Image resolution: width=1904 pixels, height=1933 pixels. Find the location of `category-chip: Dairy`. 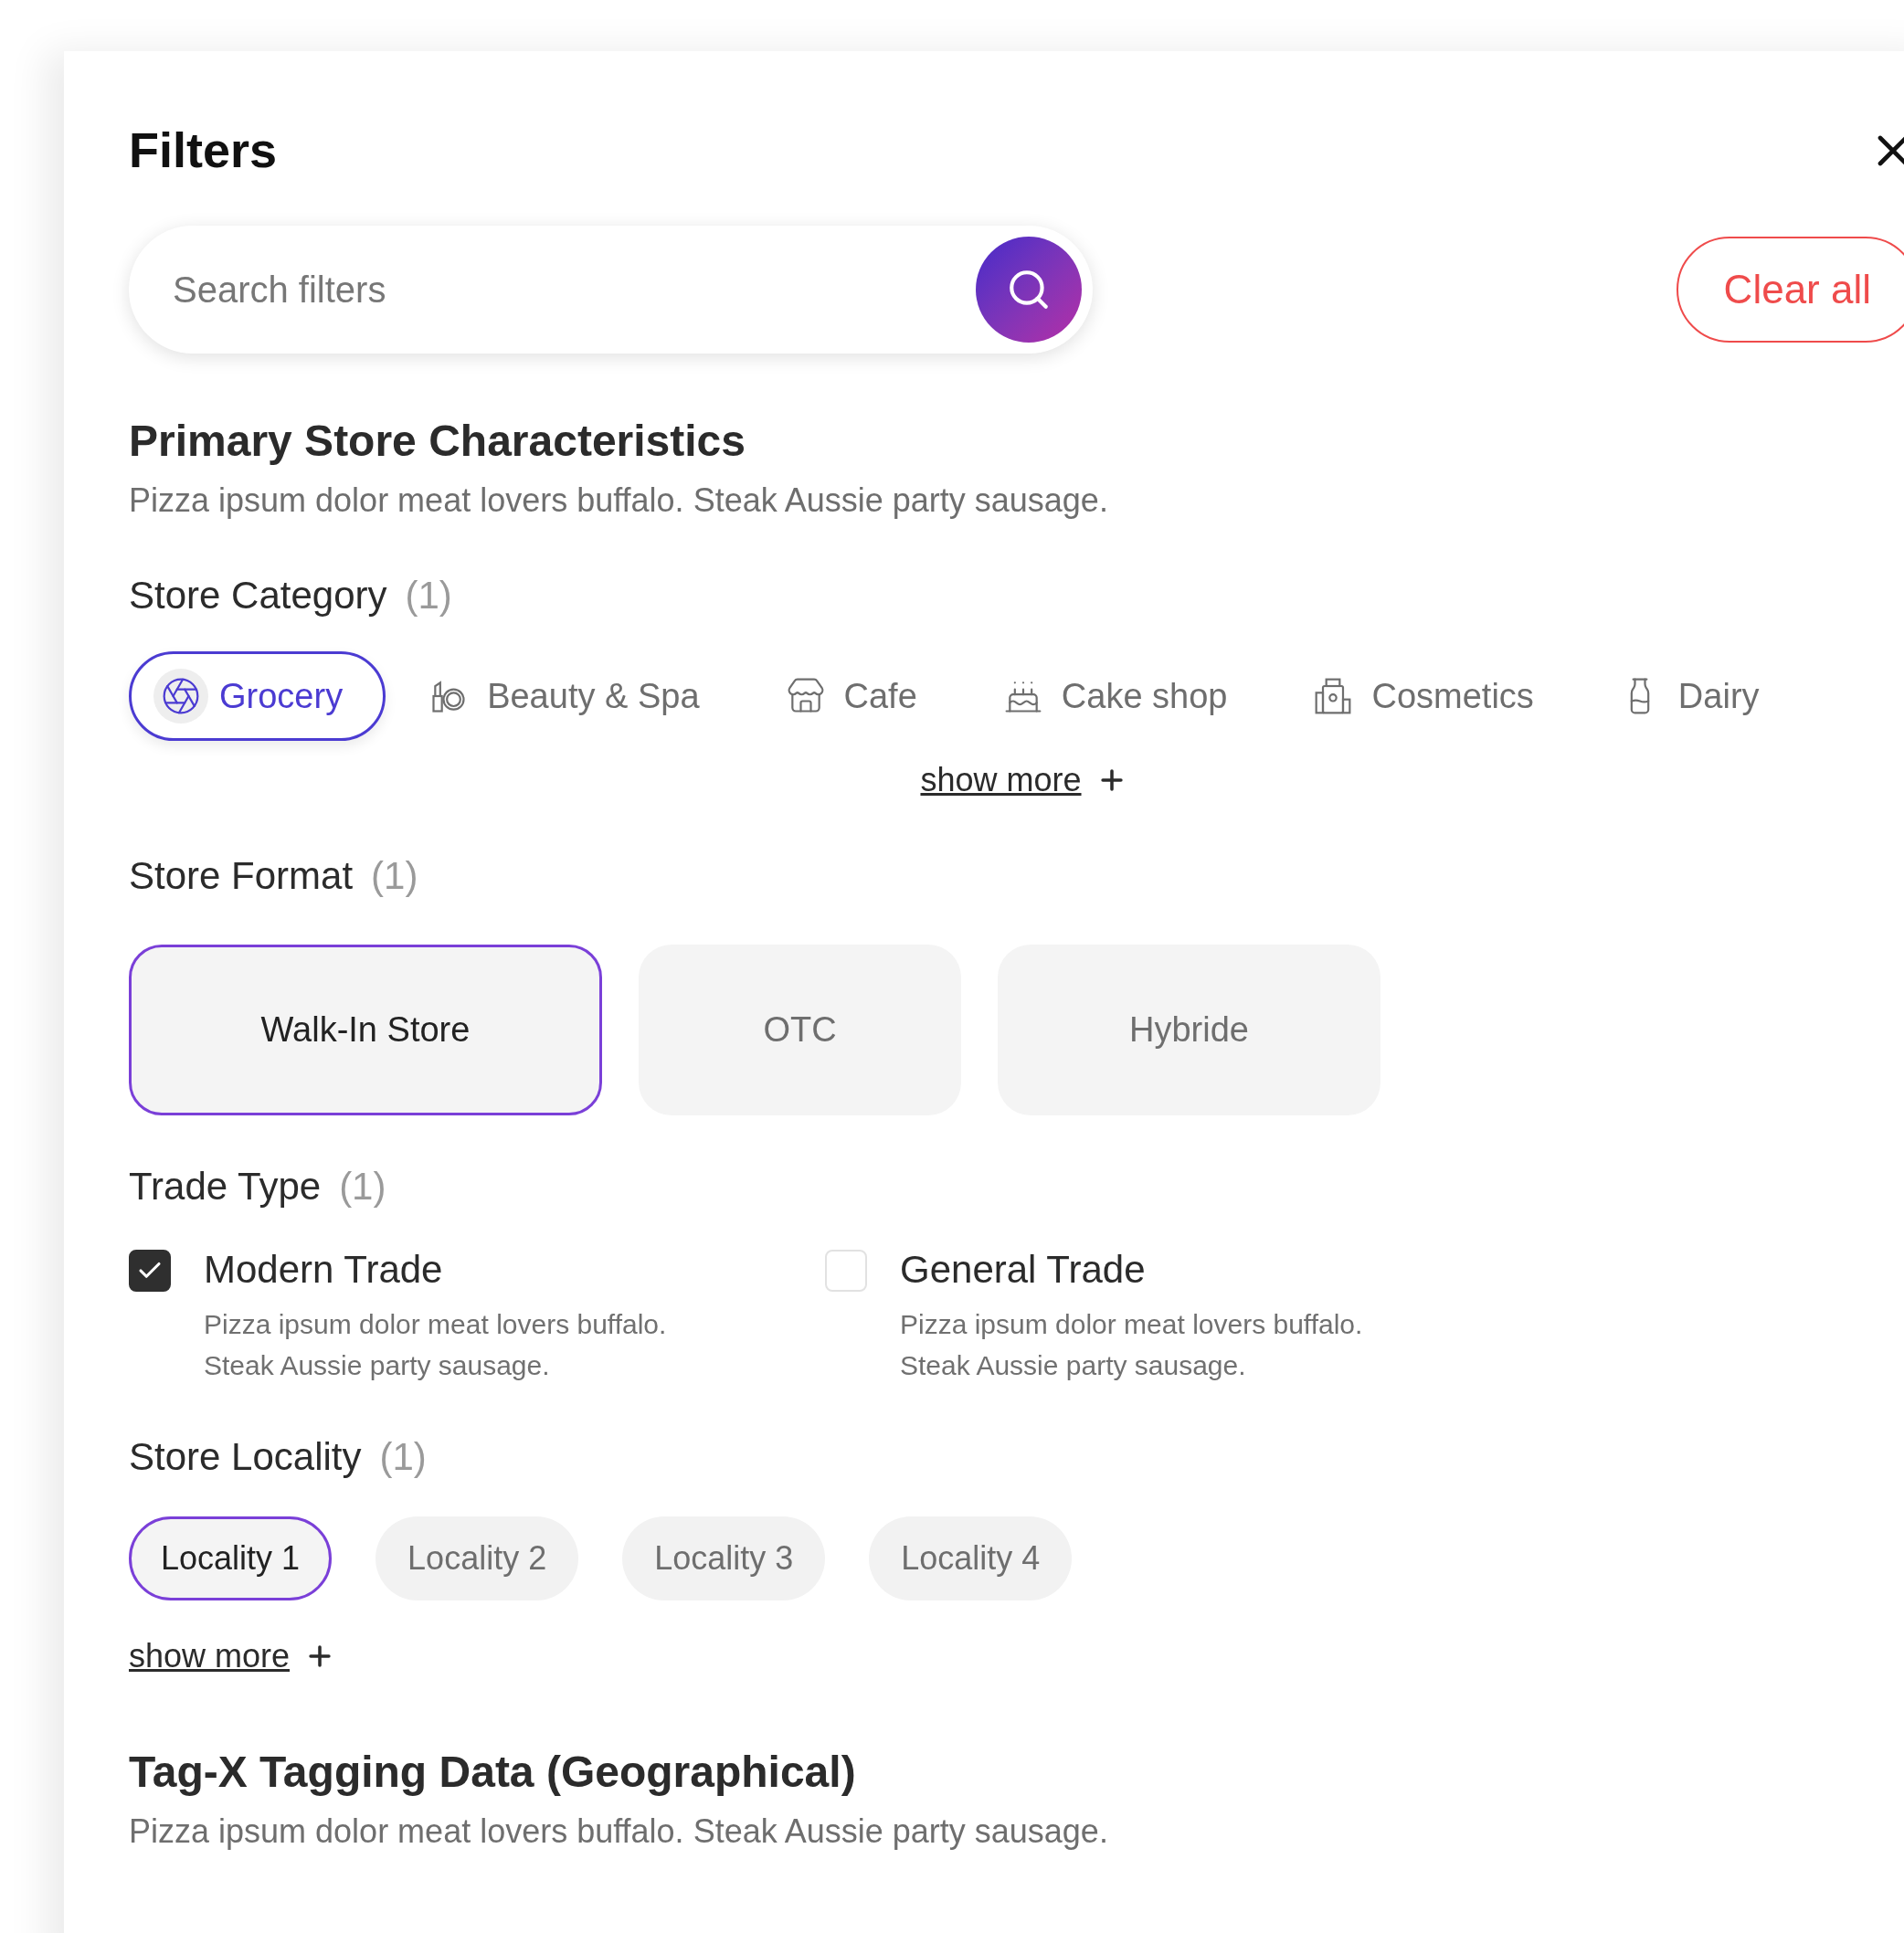

category-chip: Dairy is located at coordinates (1695, 696).